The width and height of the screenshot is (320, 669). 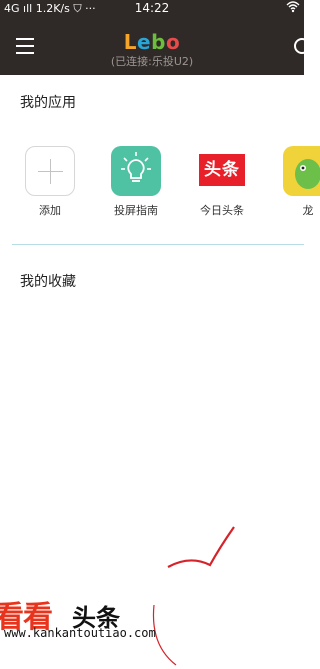 I want to click on favorites-title: 我的收藏, so click(x=48, y=282).